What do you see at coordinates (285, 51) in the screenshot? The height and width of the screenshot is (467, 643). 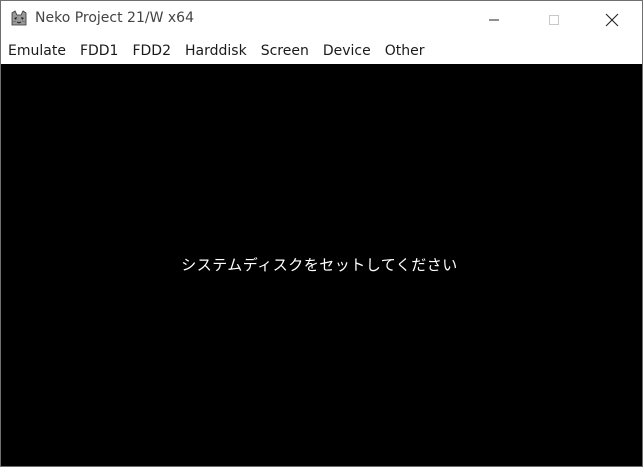 I see `menu-screen: Screen` at bounding box center [285, 51].